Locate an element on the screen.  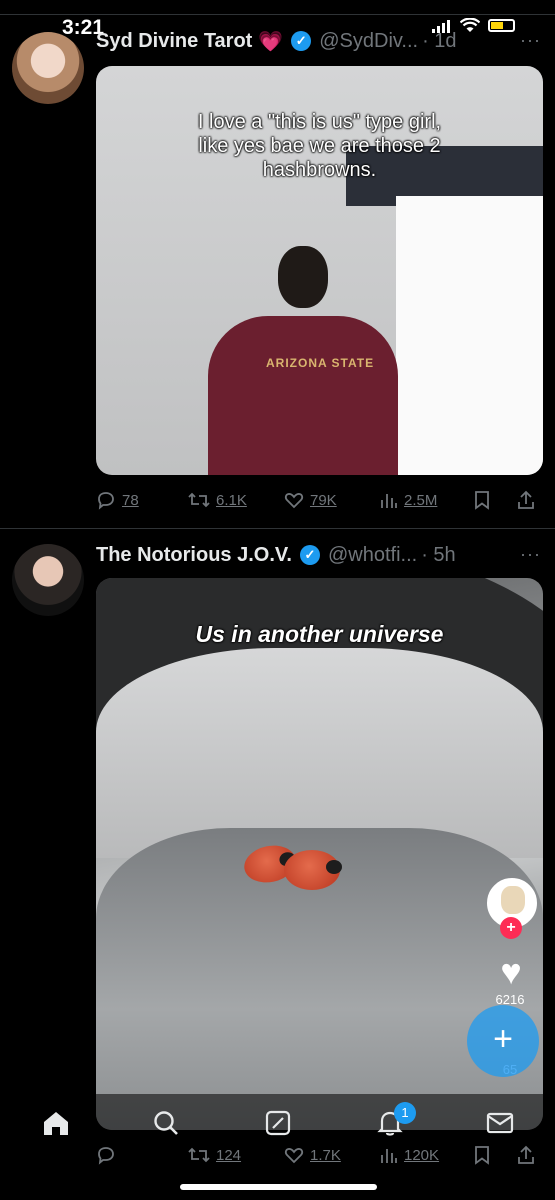
reply-button is located at coordinates (109, 1155).